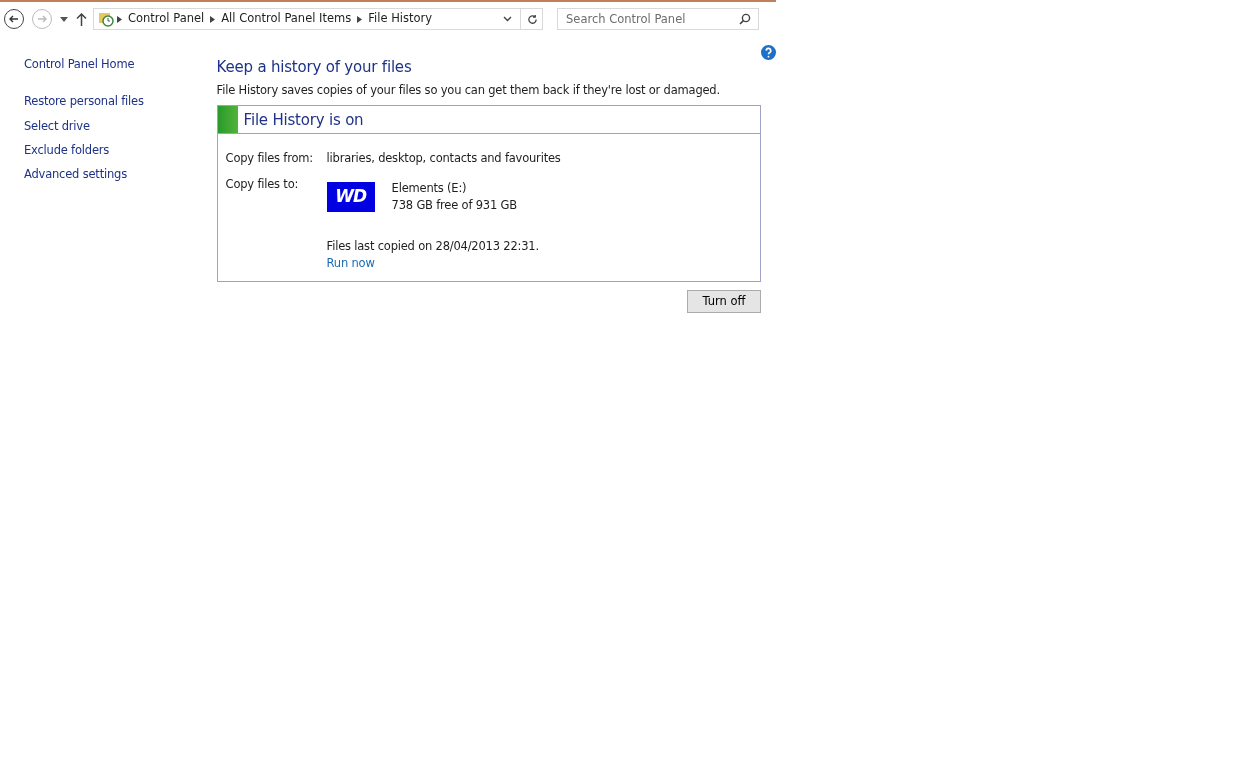 The height and width of the screenshot is (768, 1260). What do you see at coordinates (507, 19) in the screenshot?
I see `chevron-down-icon` at bounding box center [507, 19].